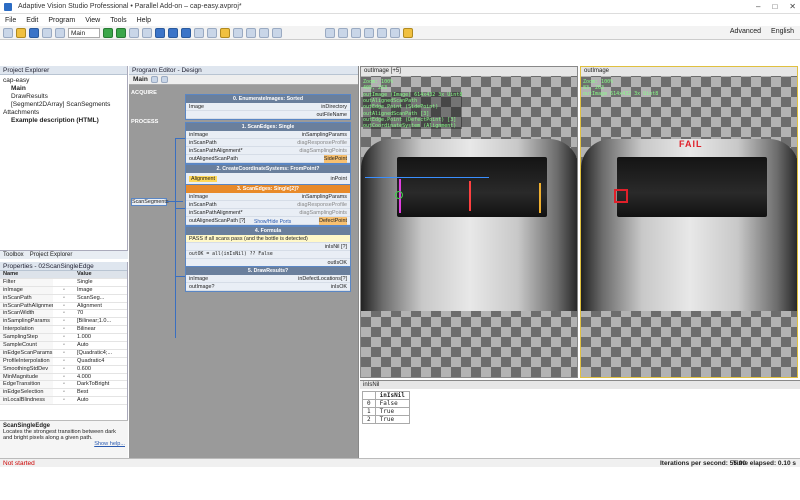 The width and height of the screenshot is (800, 500). What do you see at coordinates (395, 32) in the screenshot?
I see `measure-icon` at bounding box center [395, 32].